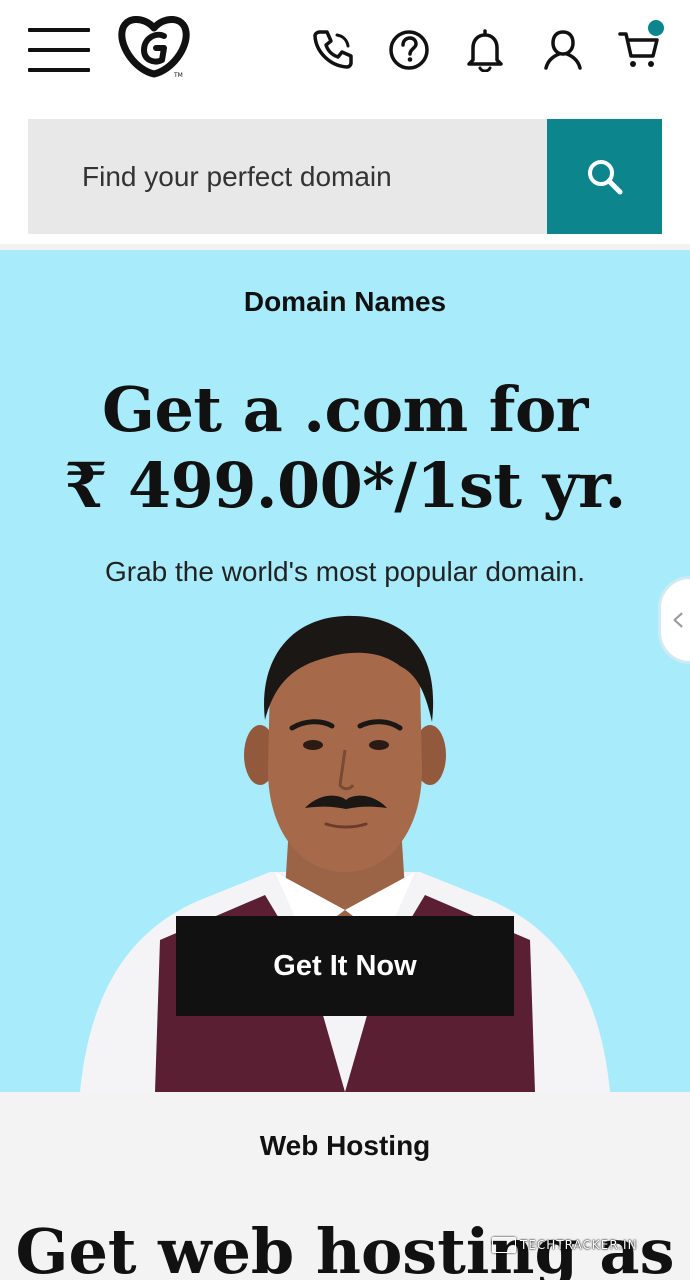 The height and width of the screenshot is (1280, 690). I want to click on hero-subtext: Grab the world's most popular domain., so click(345, 571).